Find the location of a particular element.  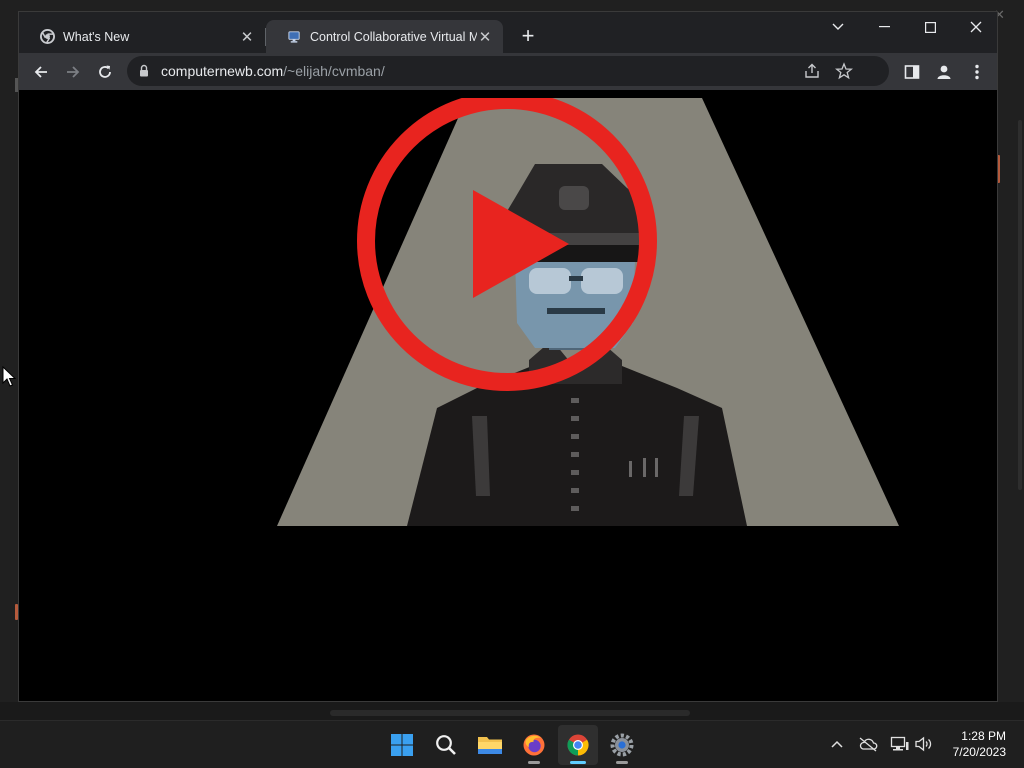

sunglasses-bridge is located at coordinates (576, 278).